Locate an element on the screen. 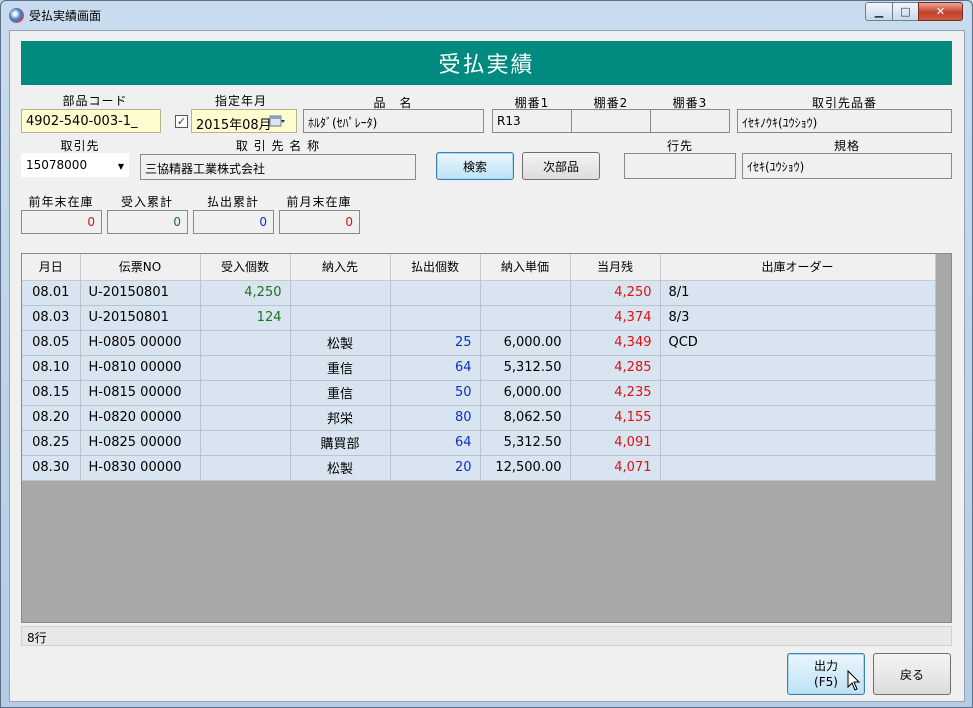 Image resolution: width=973 pixels, height=708 pixels. col-header-date: 月日 is located at coordinates (51, 267).